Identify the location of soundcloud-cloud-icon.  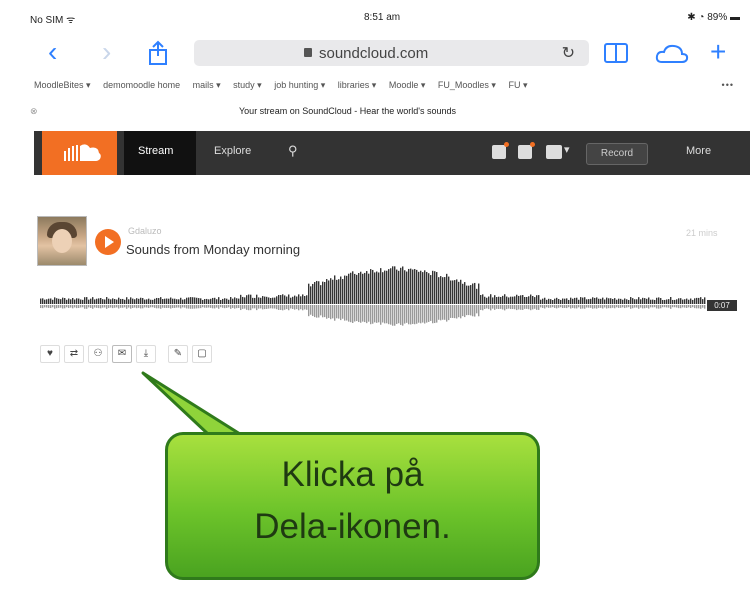
(82, 152).